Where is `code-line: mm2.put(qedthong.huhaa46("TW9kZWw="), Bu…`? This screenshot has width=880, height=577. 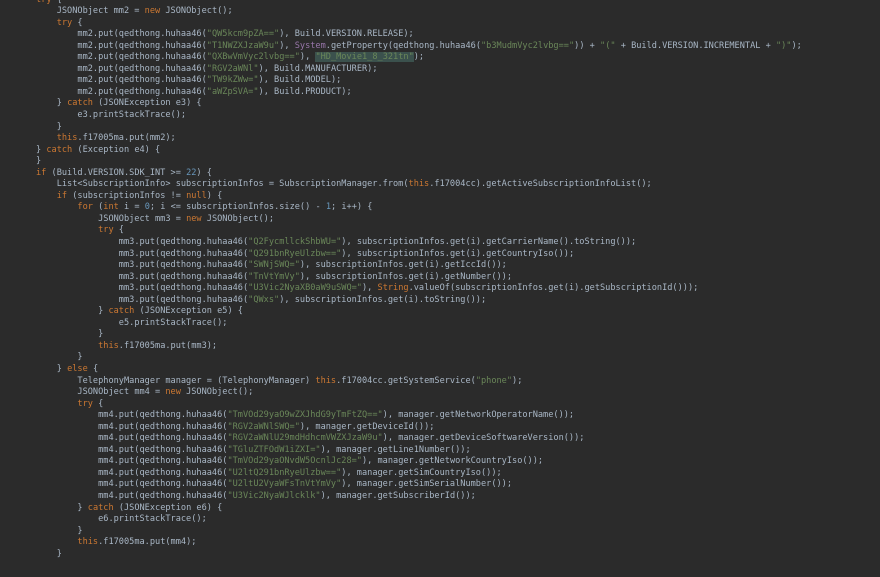 code-line: mm2.put(qedthong.huhaa46("TW9kZWw="), Bu… is located at coordinates (440, 81).